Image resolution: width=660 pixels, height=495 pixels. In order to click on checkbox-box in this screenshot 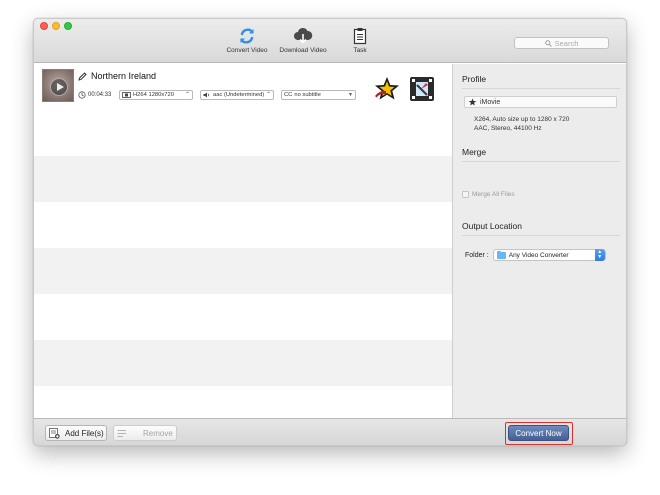, I will do `click(465, 194)`.